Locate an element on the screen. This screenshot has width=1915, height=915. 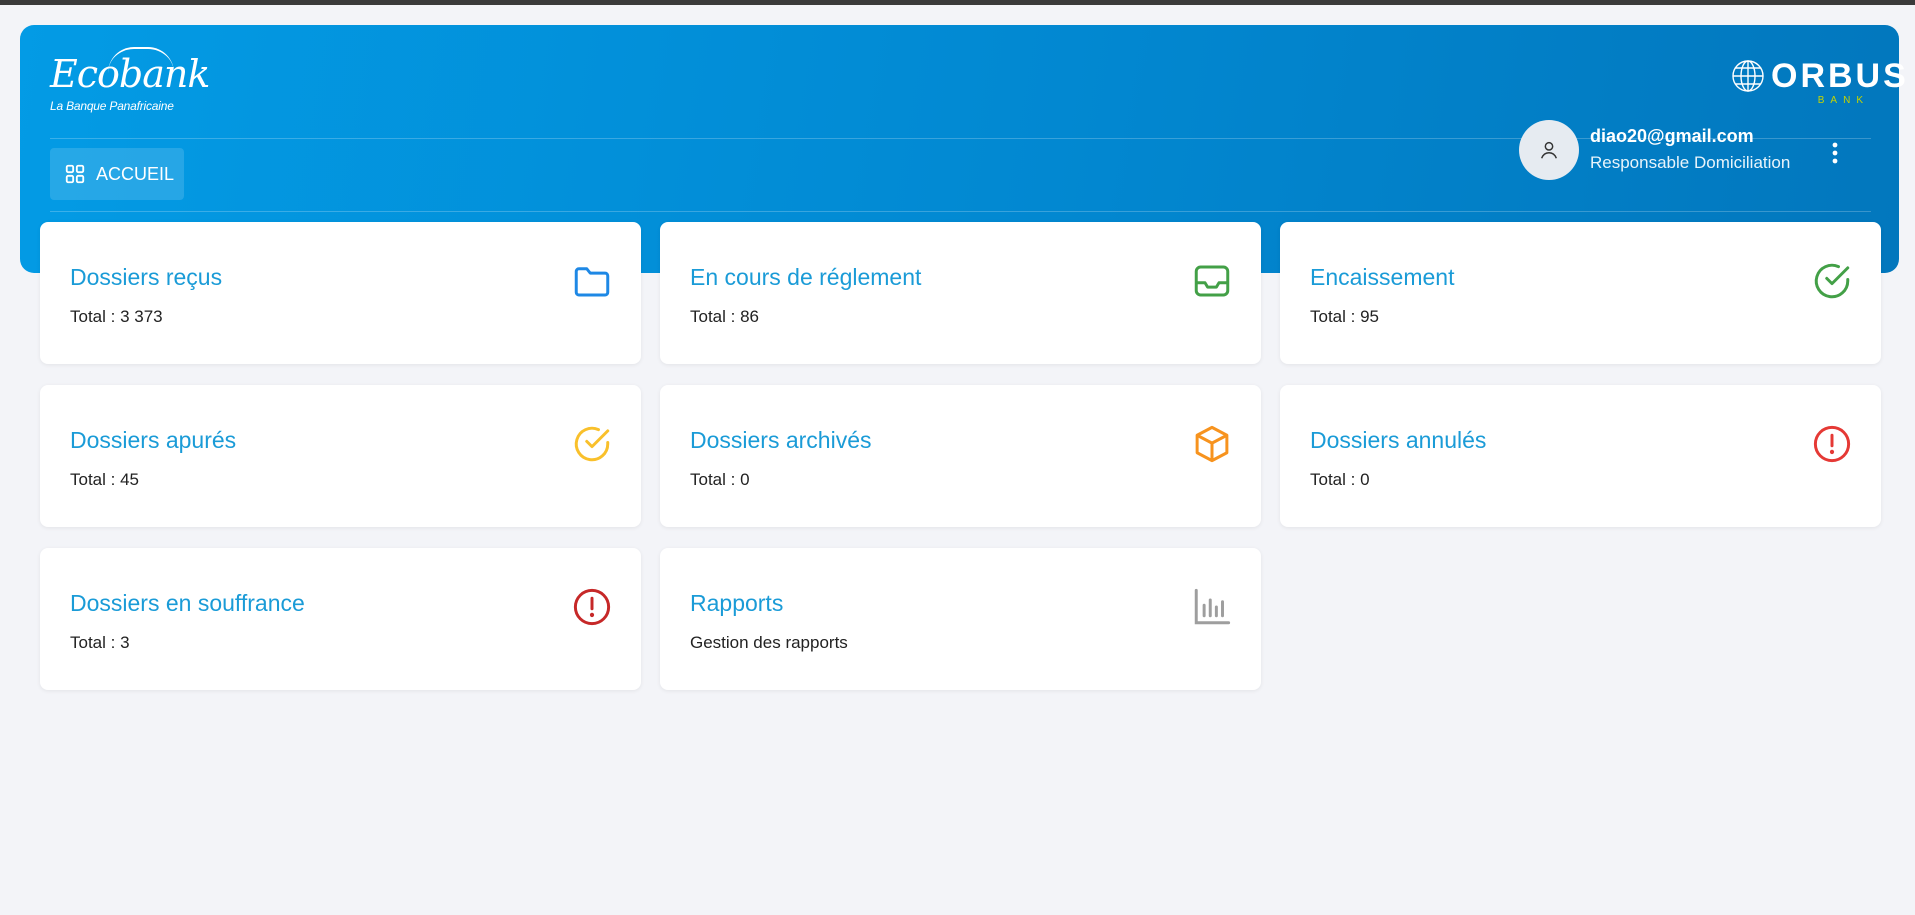
box-icon is located at coordinates (1212, 444).